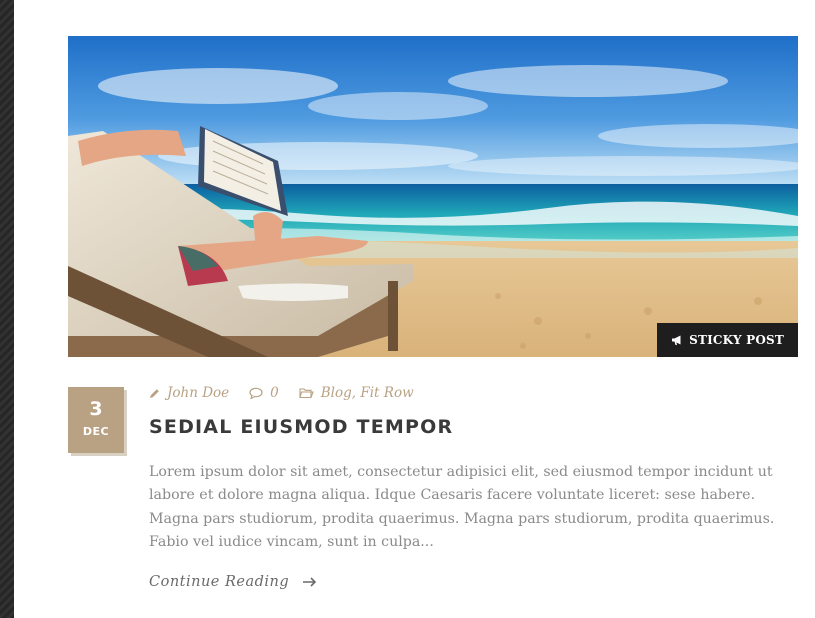 The width and height of the screenshot is (815, 618). What do you see at coordinates (96, 409) in the screenshot?
I see `post-date-day: 3` at bounding box center [96, 409].